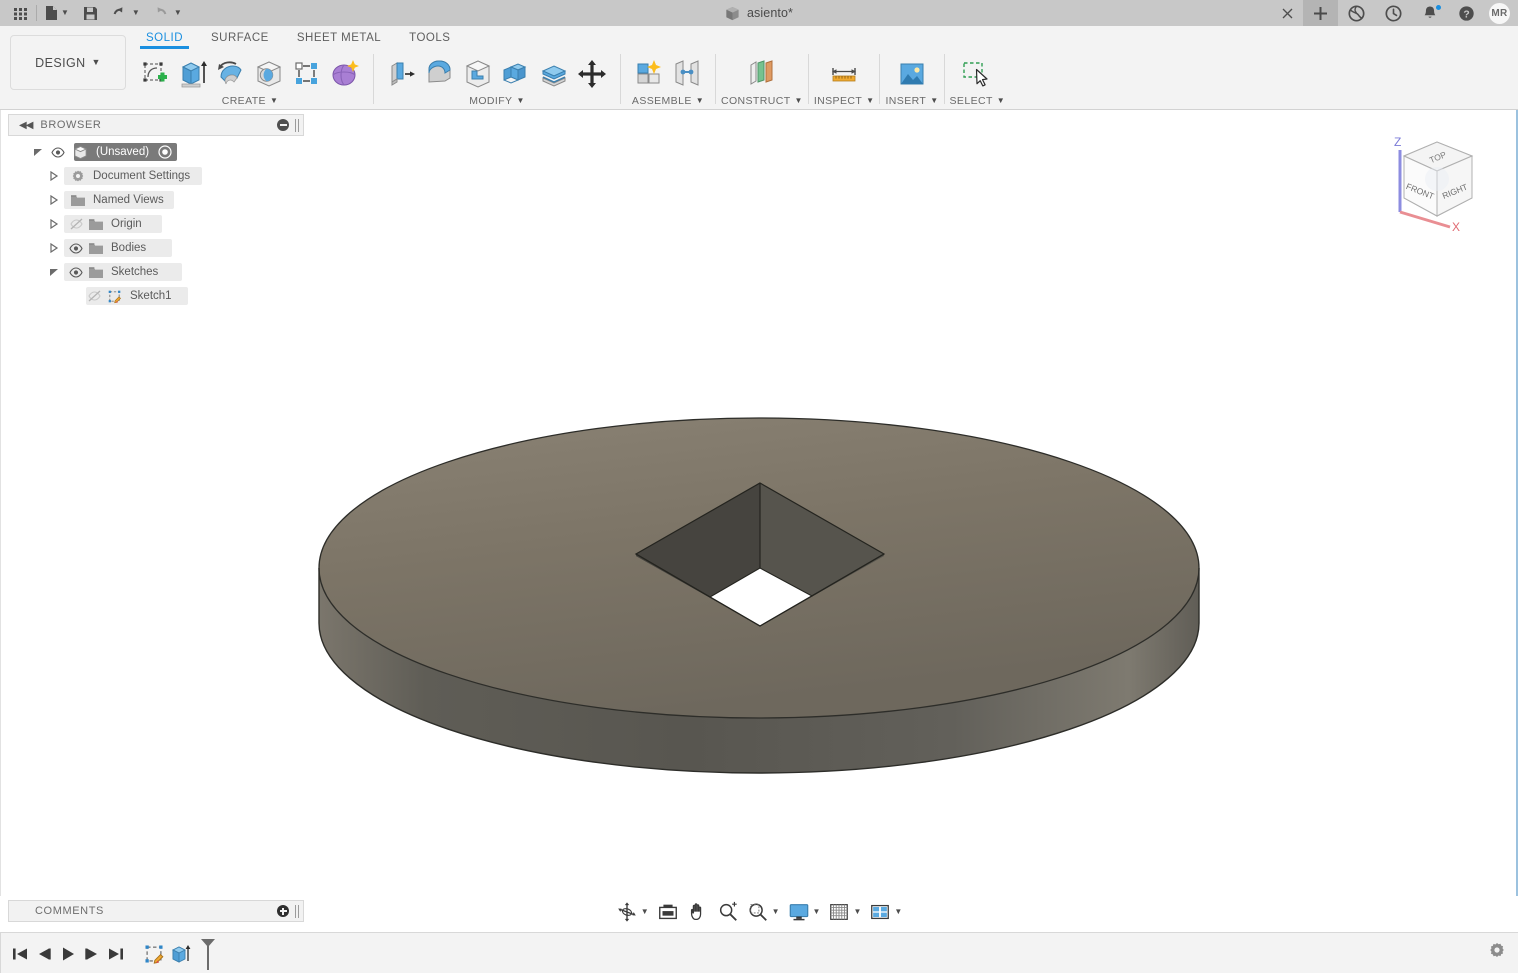  Describe the element at coordinates (554, 74) in the screenshot. I see `offset-face-button` at that location.